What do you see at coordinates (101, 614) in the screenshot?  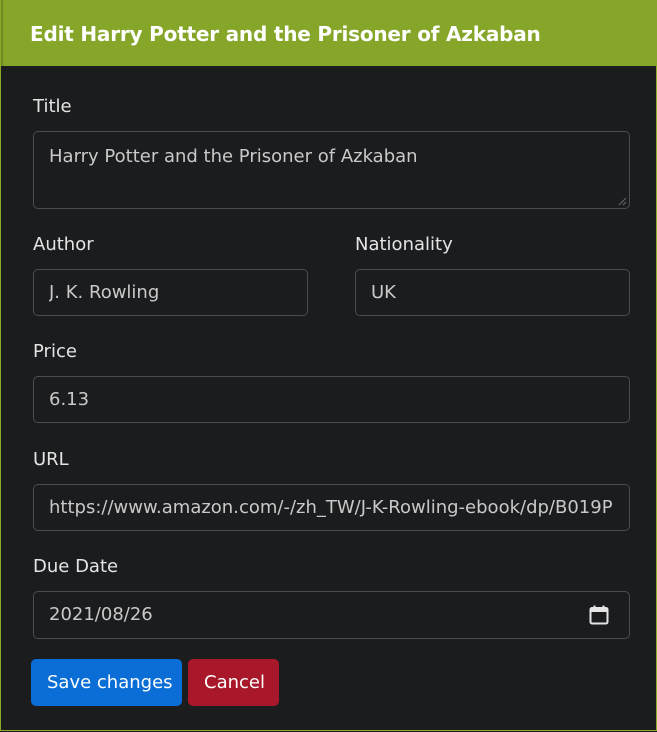 I see `due-date-value: 2021/08/26` at bounding box center [101, 614].